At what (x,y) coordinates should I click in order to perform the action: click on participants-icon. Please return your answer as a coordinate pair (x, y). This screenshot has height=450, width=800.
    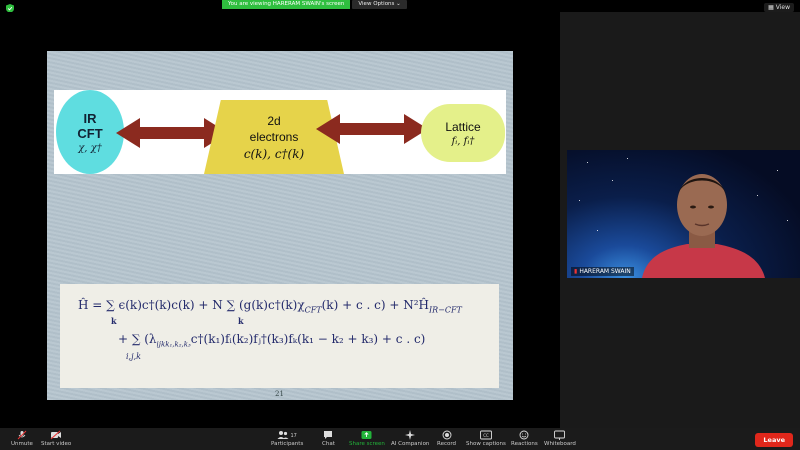
    Looking at the image, I should click on (283, 435).